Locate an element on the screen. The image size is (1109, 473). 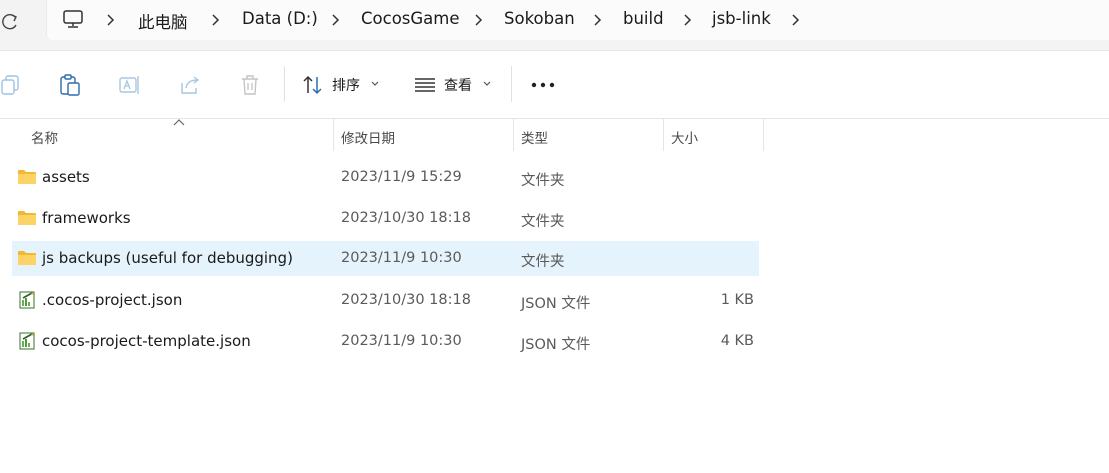
file-row: assets 2023/11/9 15:29 文件夹 is located at coordinates (385, 177).